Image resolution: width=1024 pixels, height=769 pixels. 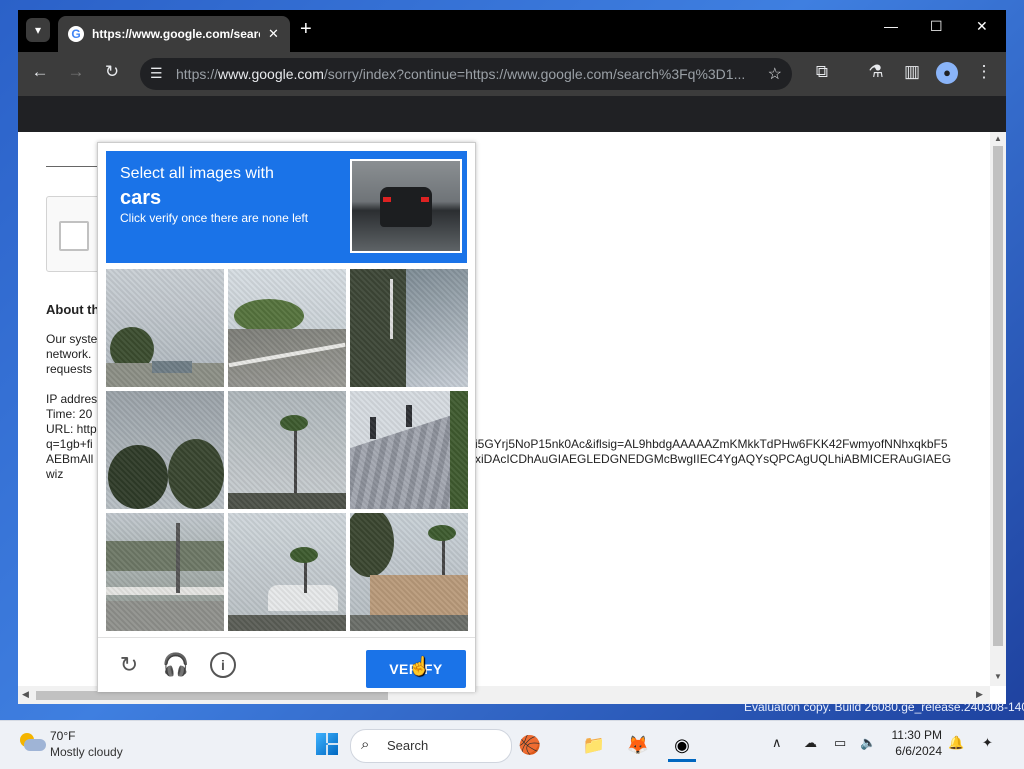 I want to click on clock-time: 11:30 PM, so click(x=916, y=735).